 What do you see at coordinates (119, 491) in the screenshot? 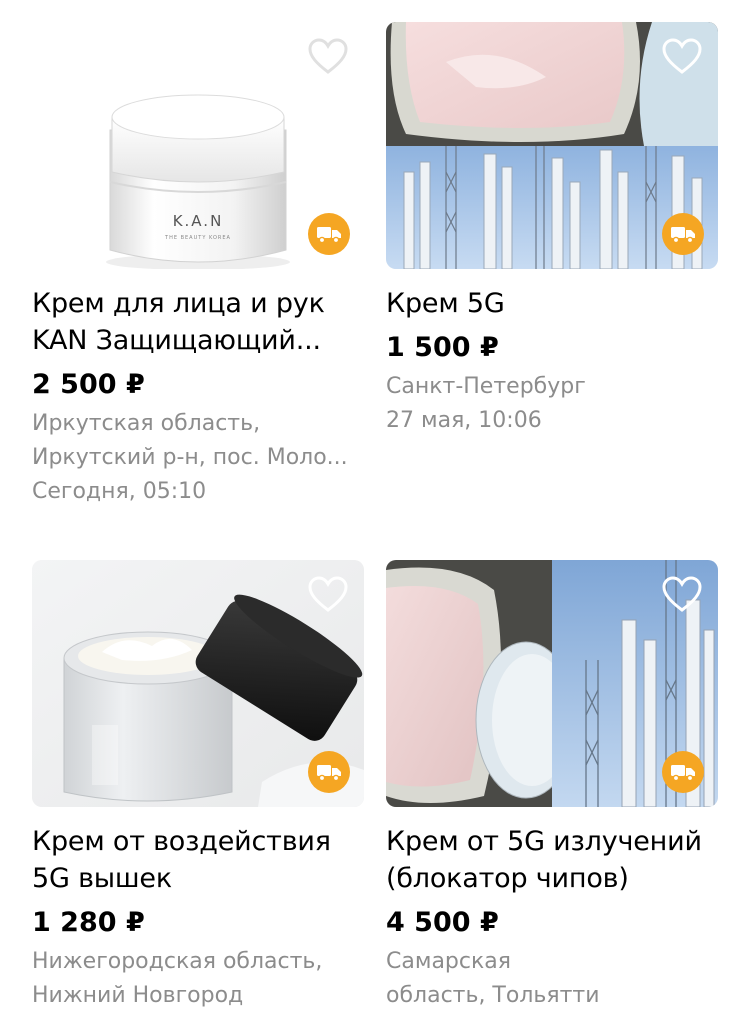
I see `listing-date: Сегодня, 05:10` at bounding box center [119, 491].